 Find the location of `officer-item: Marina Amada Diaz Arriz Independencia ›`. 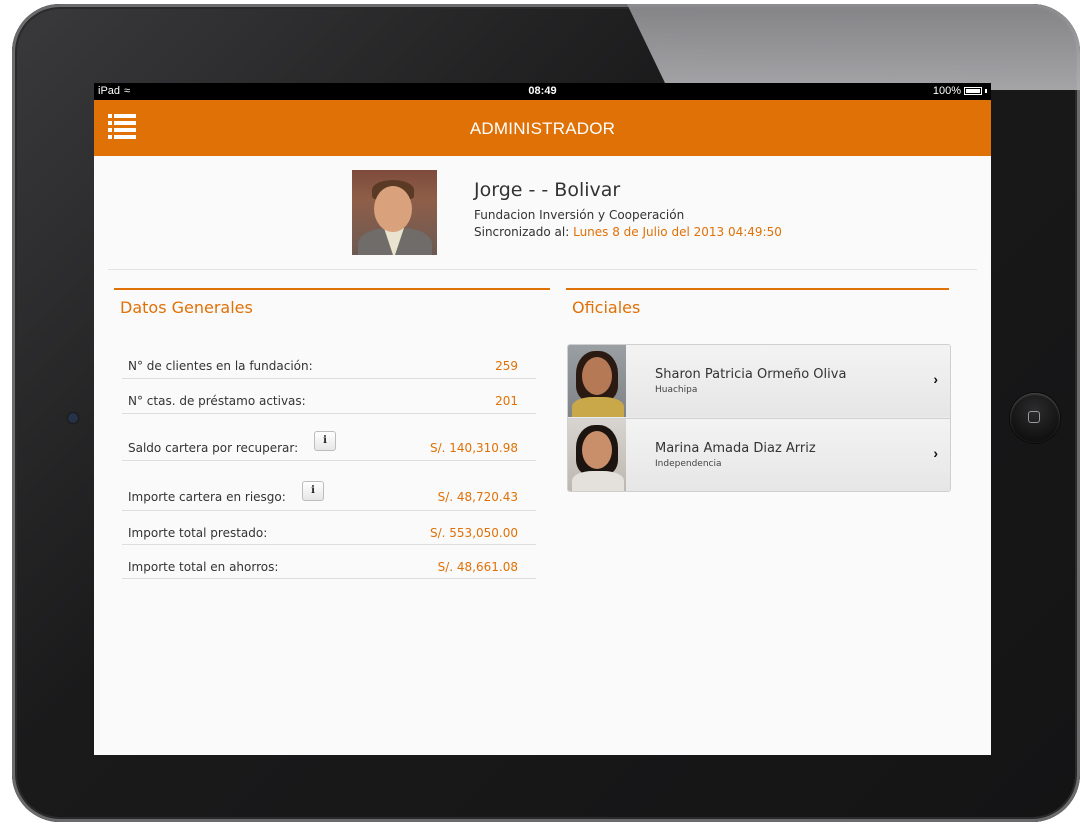

officer-item: Marina Amada Diaz Arriz Independencia › is located at coordinates (759, 454).